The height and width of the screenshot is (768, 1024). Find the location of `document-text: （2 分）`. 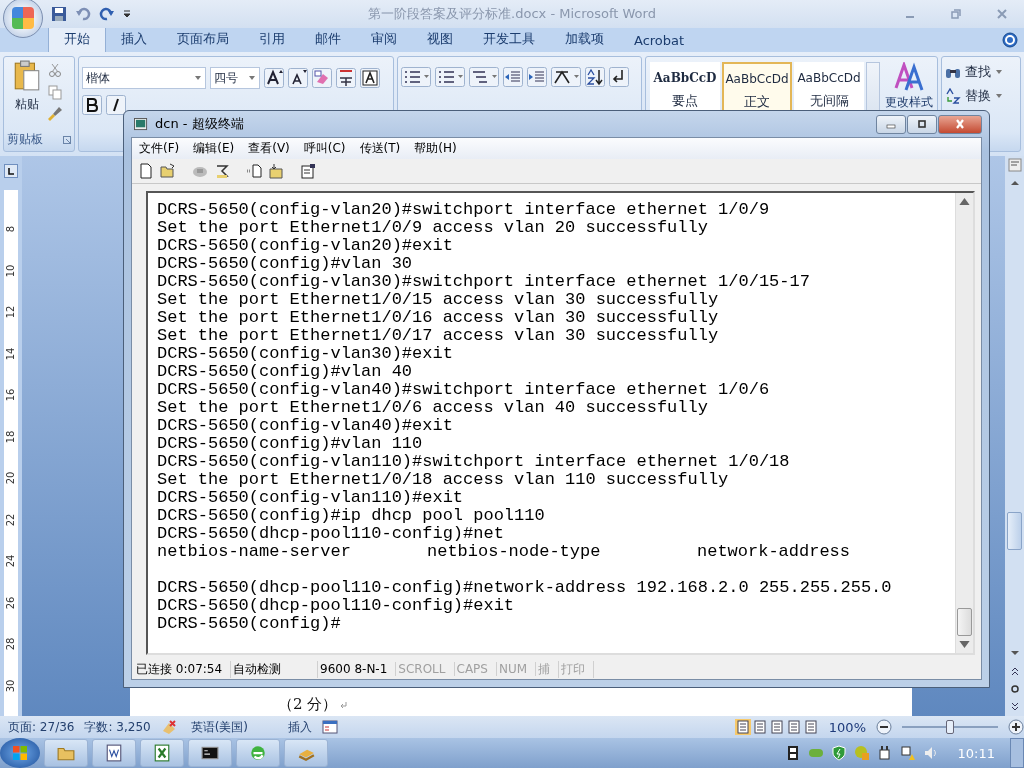

document-text: （2 分） is located at coordinates (308, 704).